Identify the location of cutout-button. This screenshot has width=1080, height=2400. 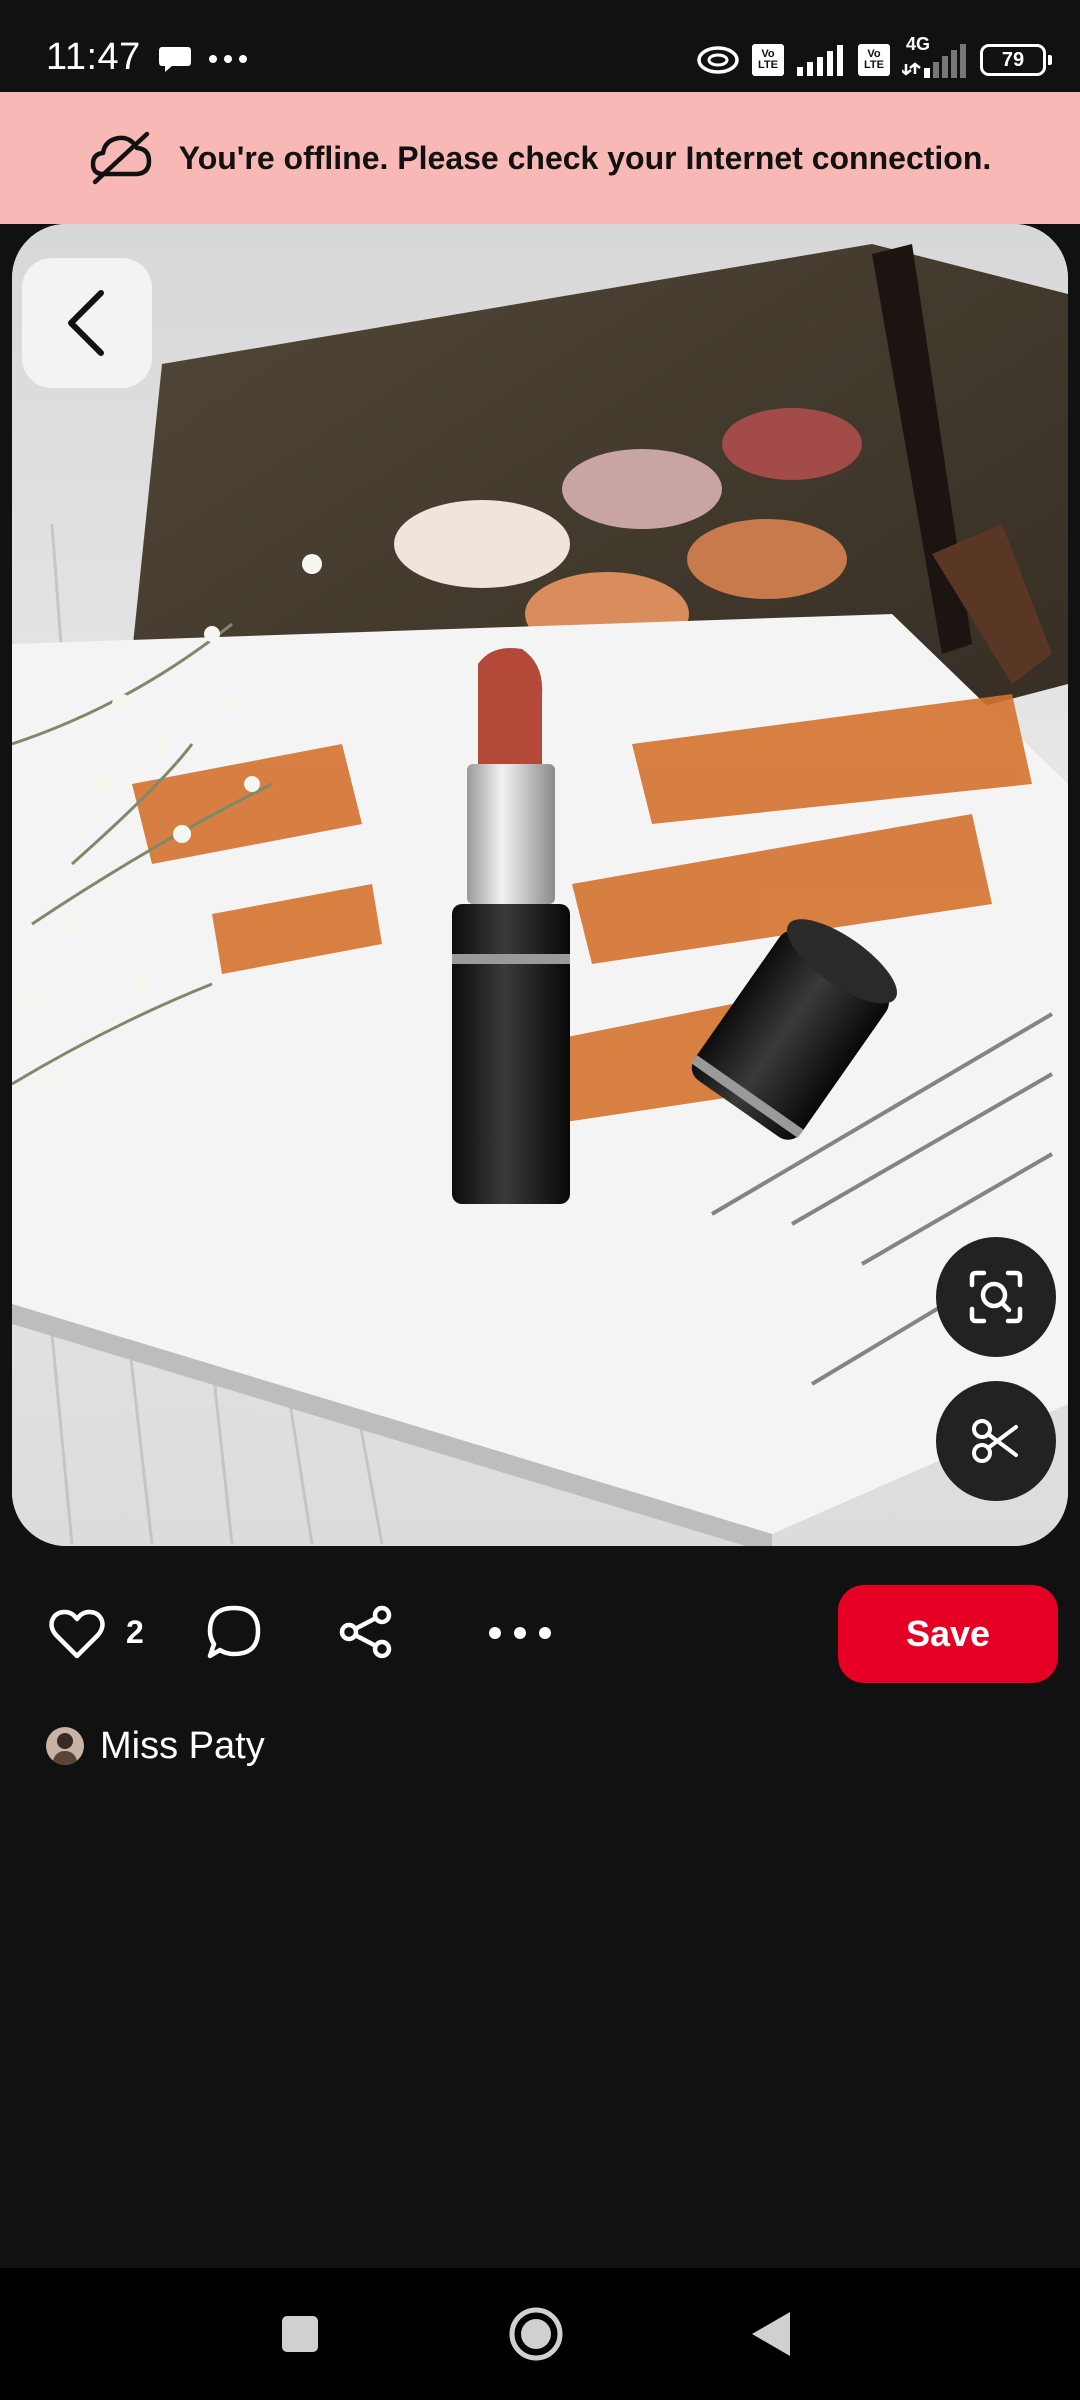
(996, 1441).